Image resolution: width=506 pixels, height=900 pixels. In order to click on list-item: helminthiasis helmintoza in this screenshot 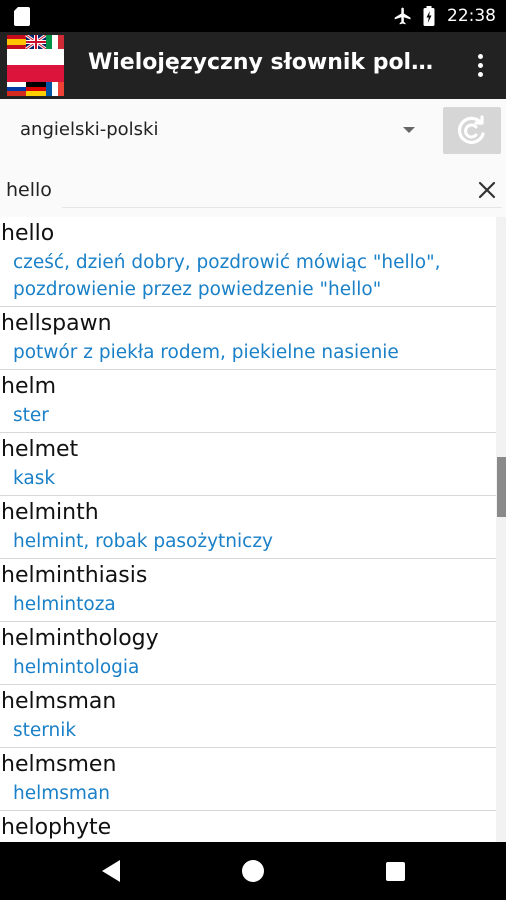, I will do `click(248, 590)`.